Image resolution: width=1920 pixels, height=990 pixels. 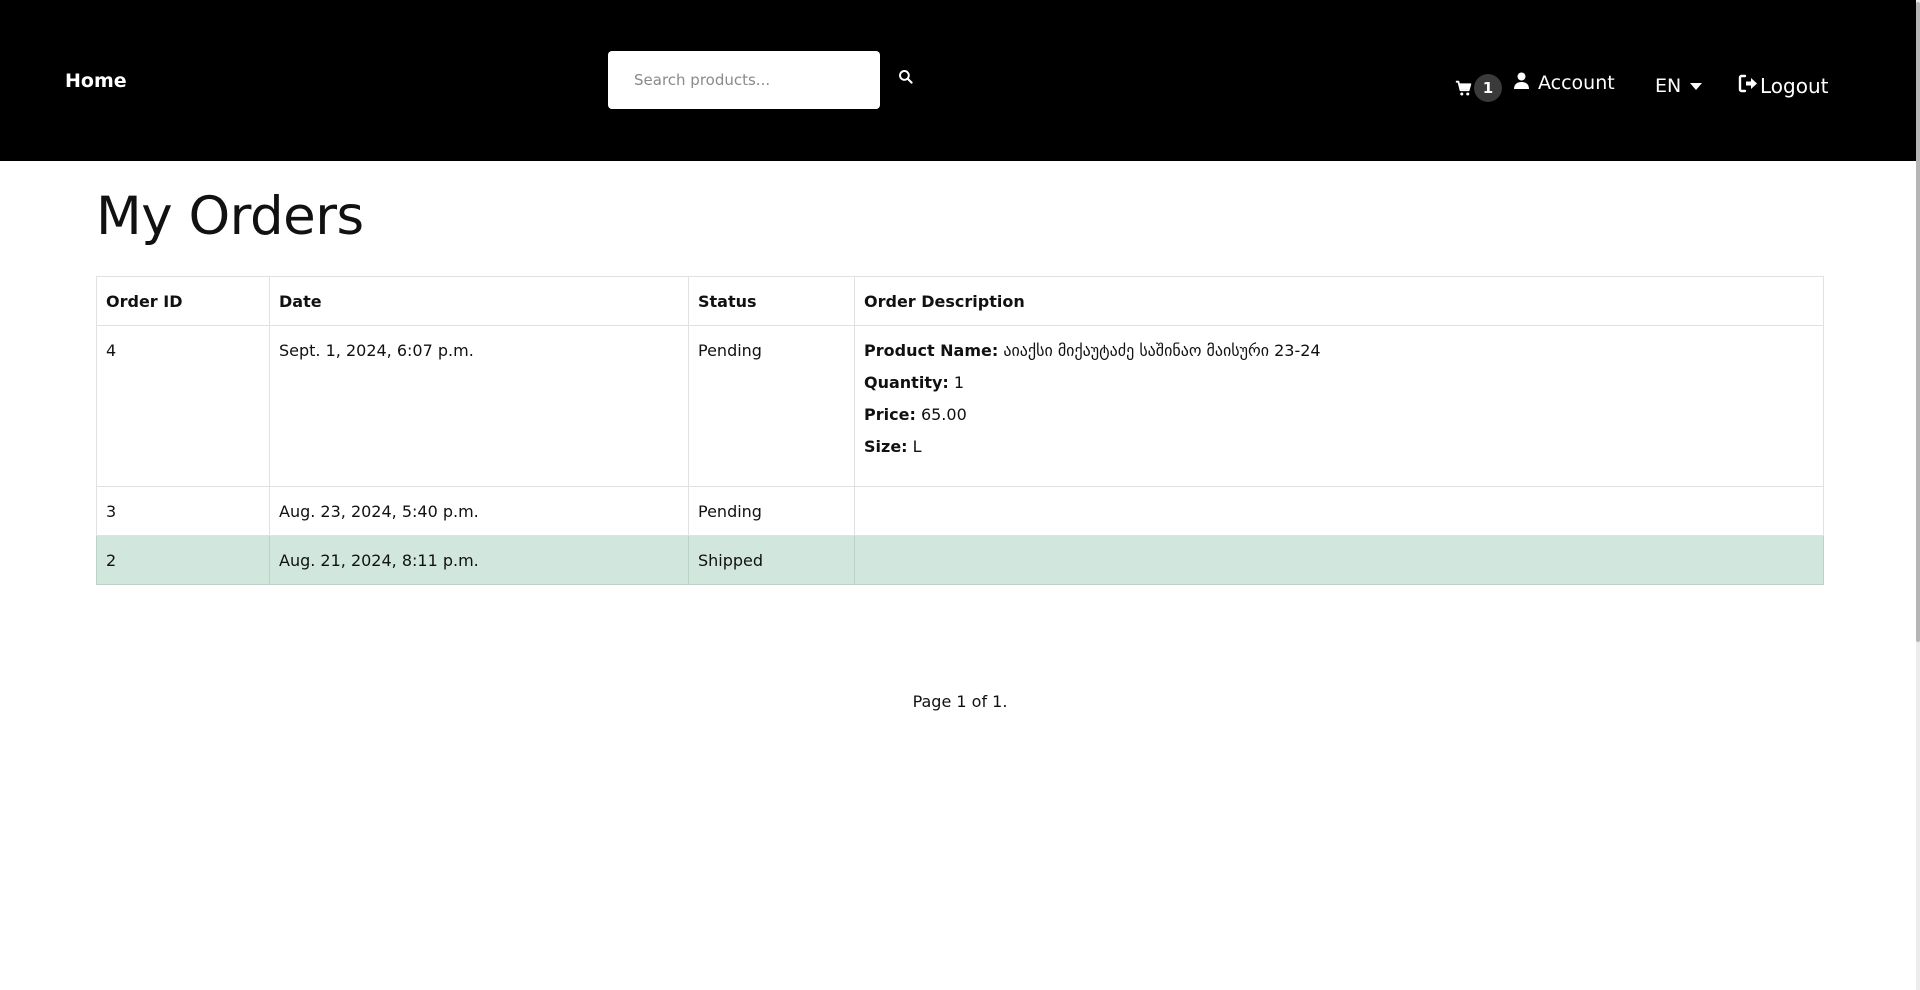 What do you see at coordinates (1696, 86) in the screenshot?
I see `chevron-down-icon` at bounding box center [1696, 86].